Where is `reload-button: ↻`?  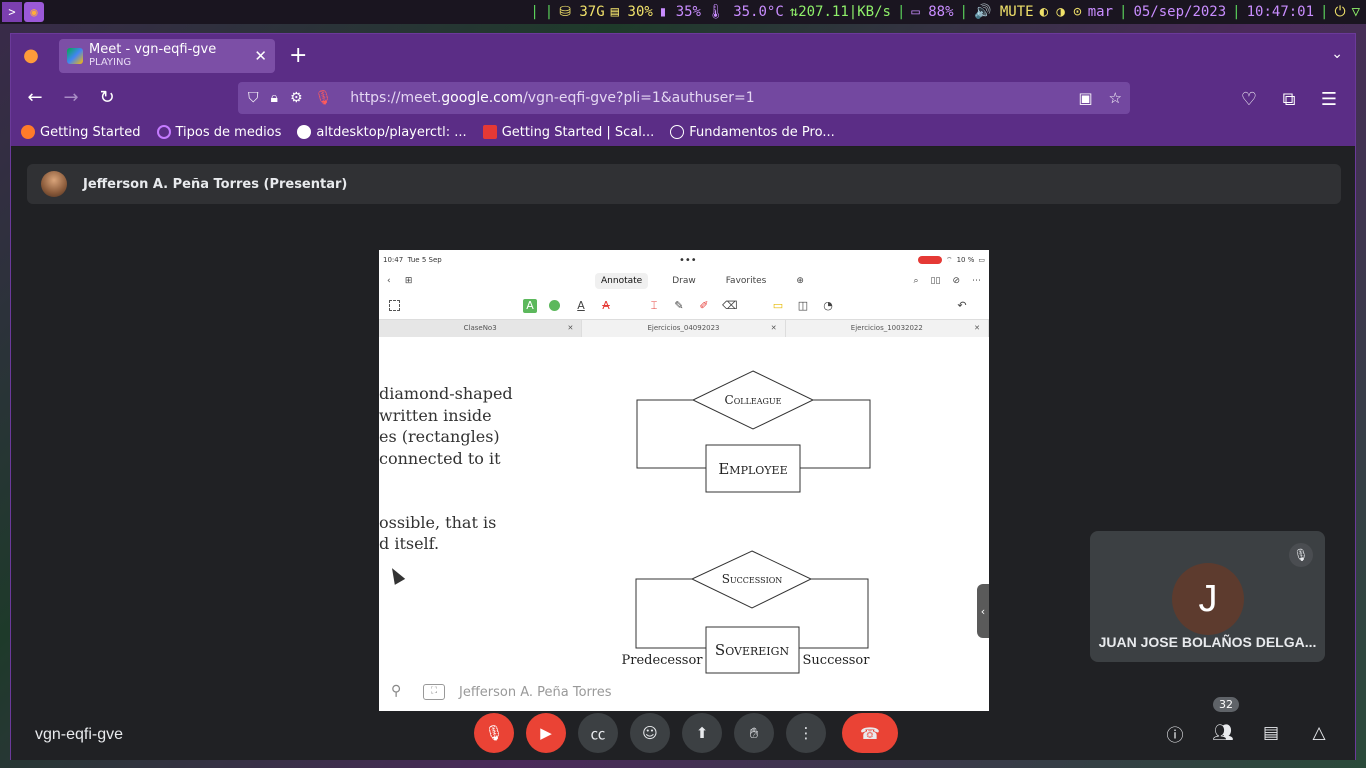 reload-button: ↻ is located at coordinates (107, 98).